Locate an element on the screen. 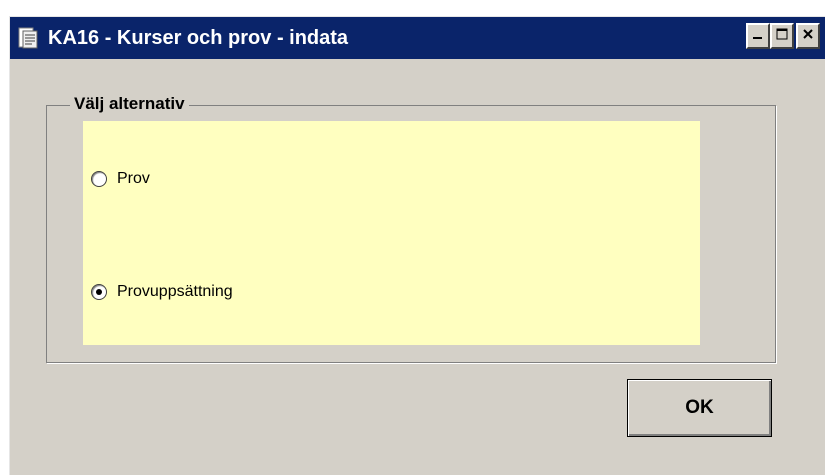  minimize-button is located at coordinates (758, 36).